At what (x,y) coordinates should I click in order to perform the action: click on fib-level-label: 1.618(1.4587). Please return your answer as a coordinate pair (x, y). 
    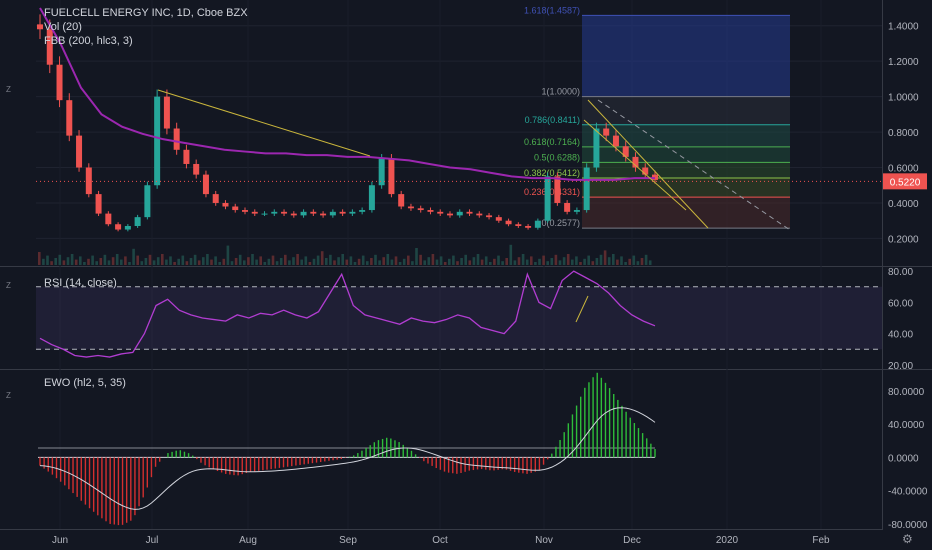
    Looking at the image, I should click on (552, 10).